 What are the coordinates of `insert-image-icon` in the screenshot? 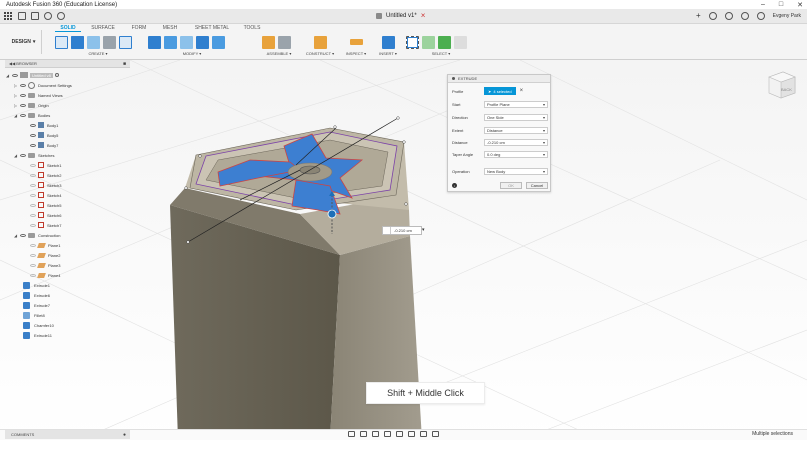 It's located at (388, 42).